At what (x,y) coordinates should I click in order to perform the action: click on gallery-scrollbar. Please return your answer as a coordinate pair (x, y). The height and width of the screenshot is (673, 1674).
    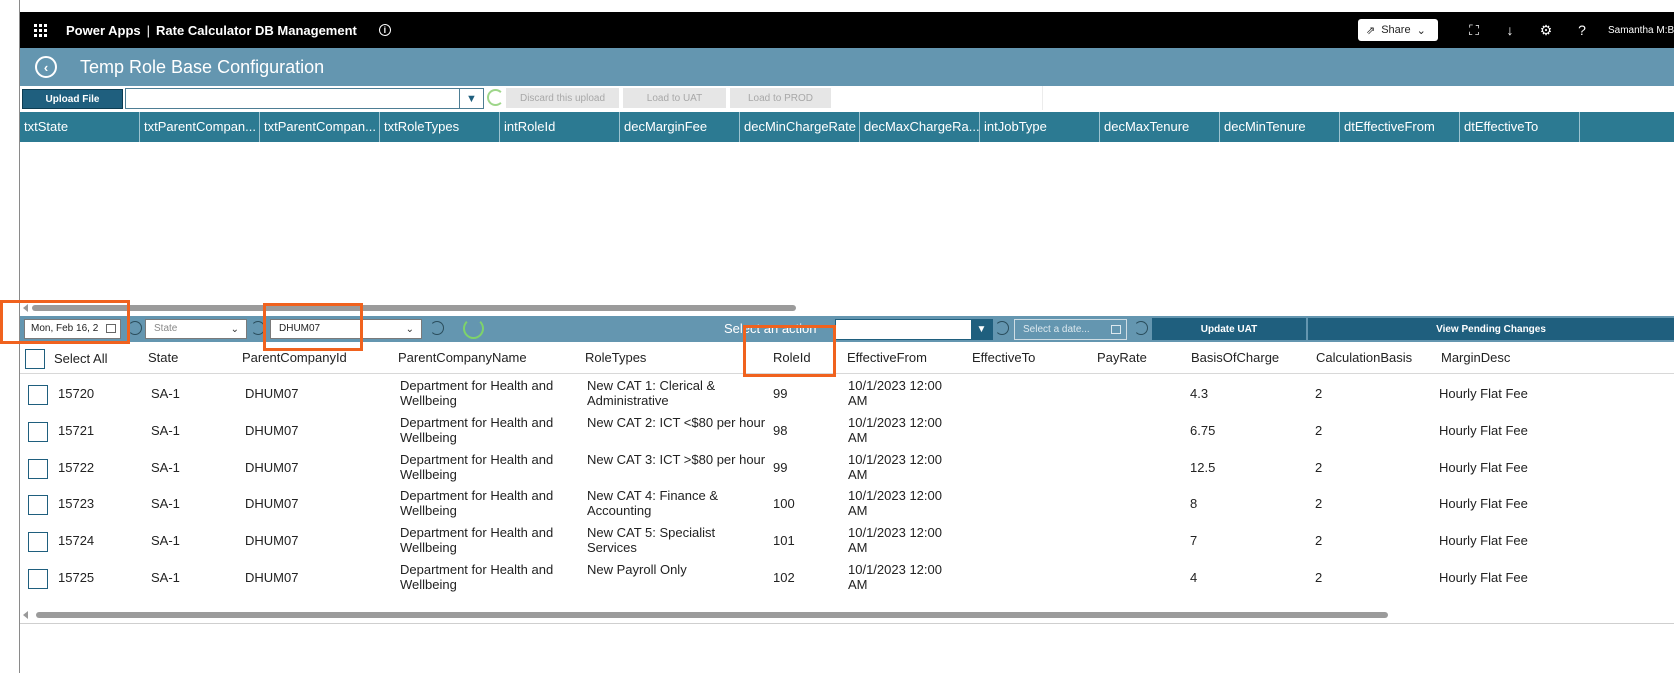
    Looking at the image, I should click on (847, 615).